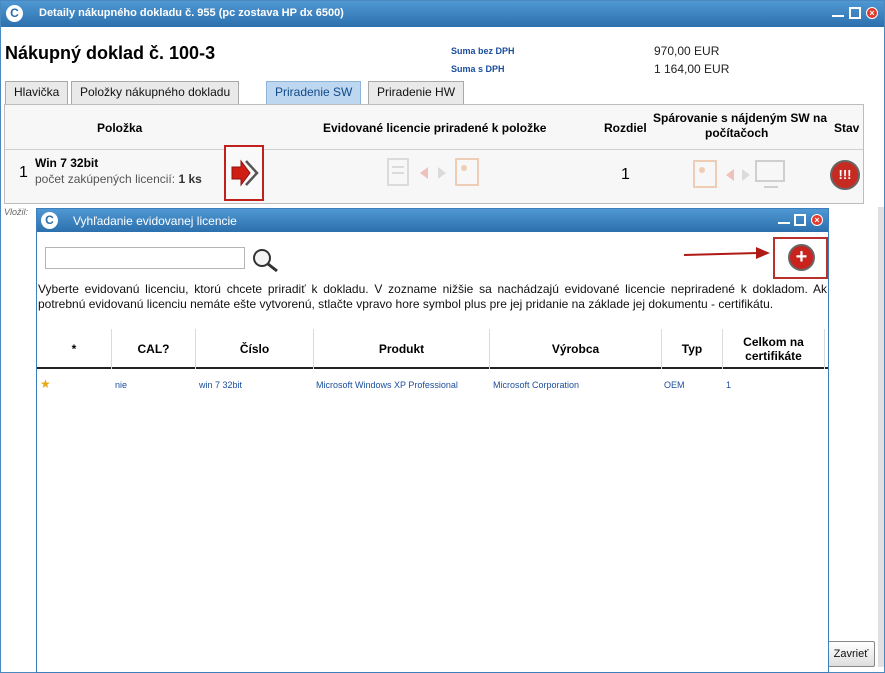 This screenshot has height=673, width=885. I want to click on cell-vendor: Microsoft Corporation, so click(536, 385).